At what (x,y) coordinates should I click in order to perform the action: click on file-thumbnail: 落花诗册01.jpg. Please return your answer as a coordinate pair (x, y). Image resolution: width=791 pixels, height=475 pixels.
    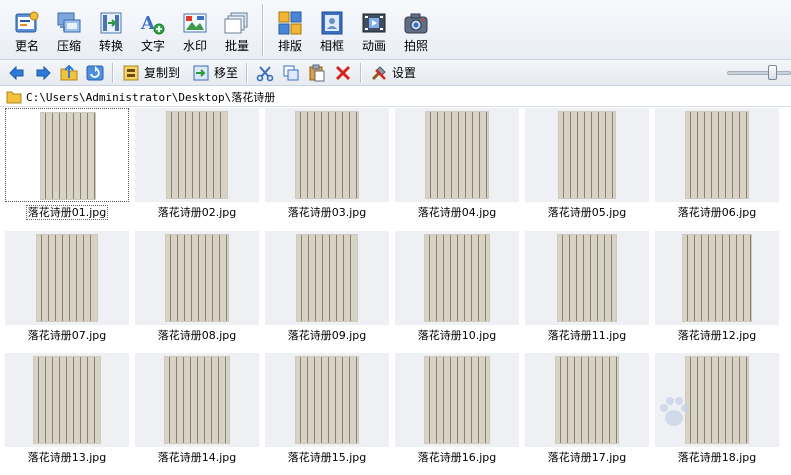
    Looking at the image, I should click on (70, 167).